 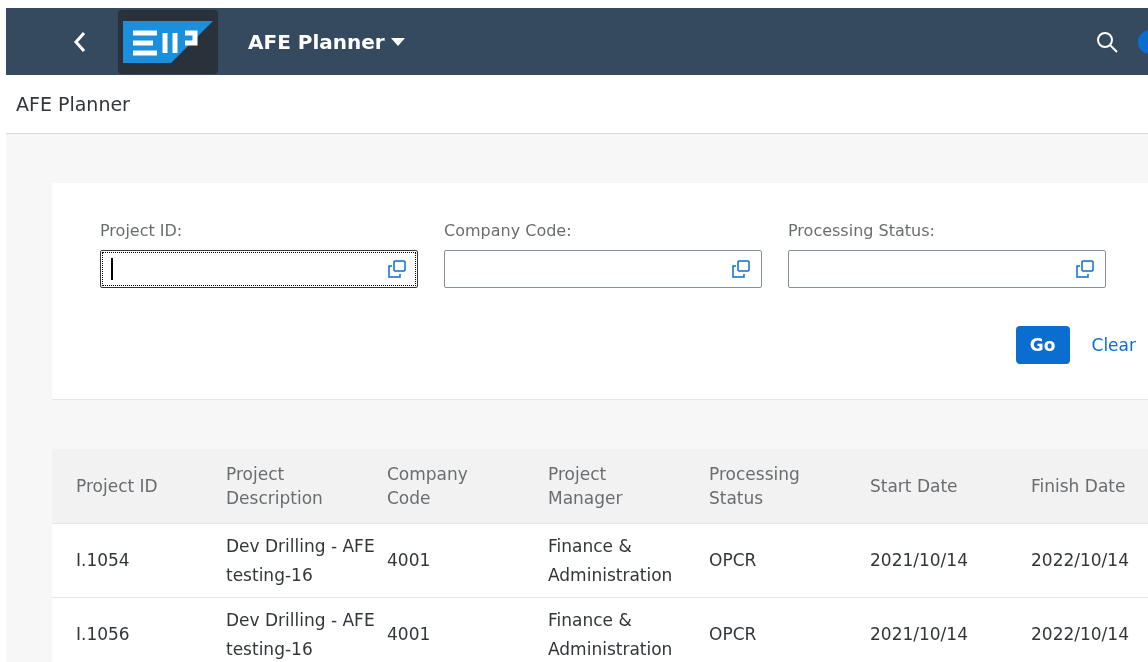 I want to click on field-label: Processing Status:, so click(x=862, y=230).